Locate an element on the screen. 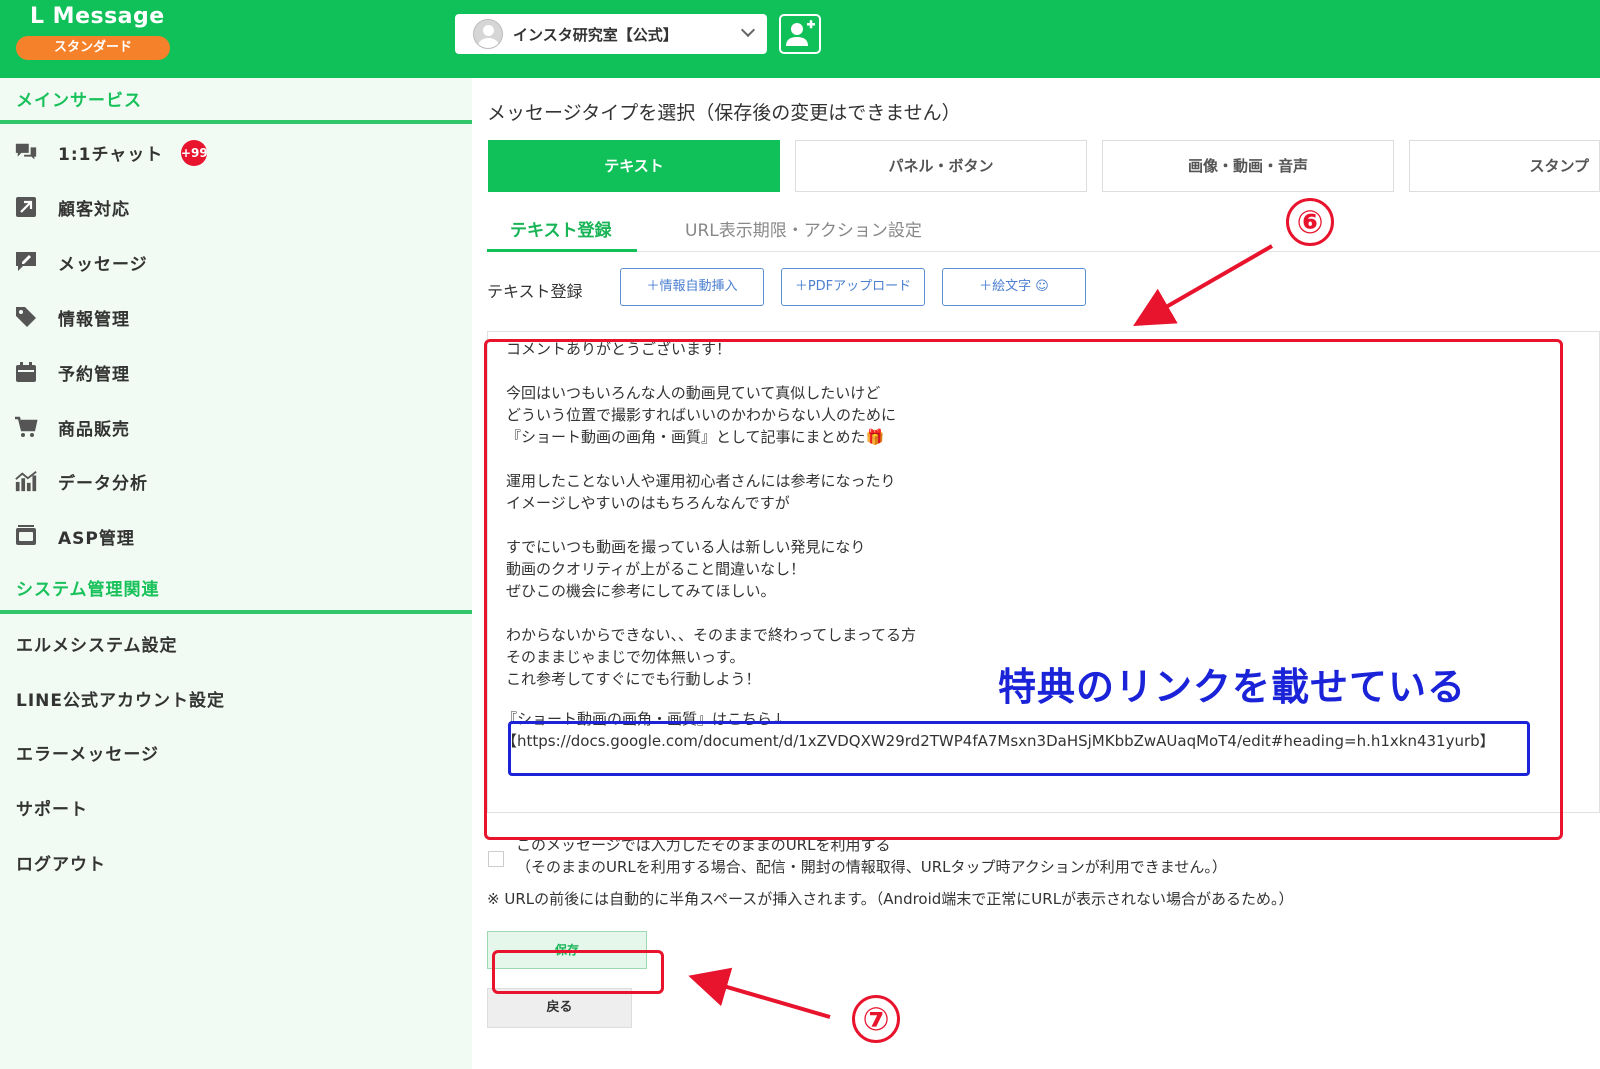 This screenshot has height=1069, width=1600. message-edit-icon is located at coordinates (26, 262).